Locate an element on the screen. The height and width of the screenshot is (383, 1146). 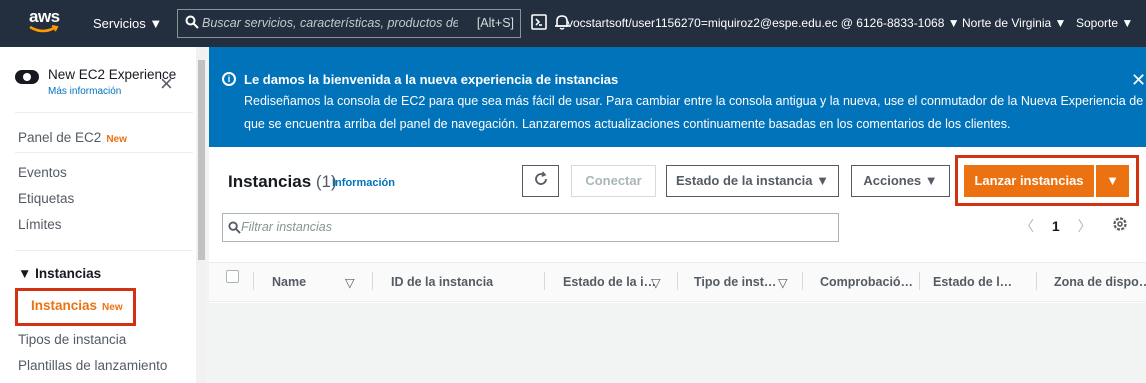
services-menu: Servicios ▼ is located at coordinates (127, 23).